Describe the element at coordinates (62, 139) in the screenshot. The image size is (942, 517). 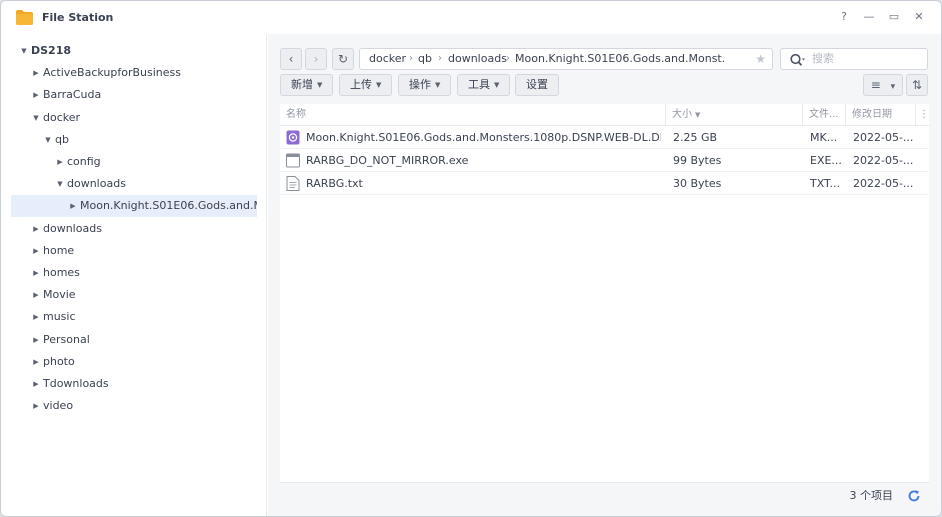
I see `tree-item-label: qb` at that location.